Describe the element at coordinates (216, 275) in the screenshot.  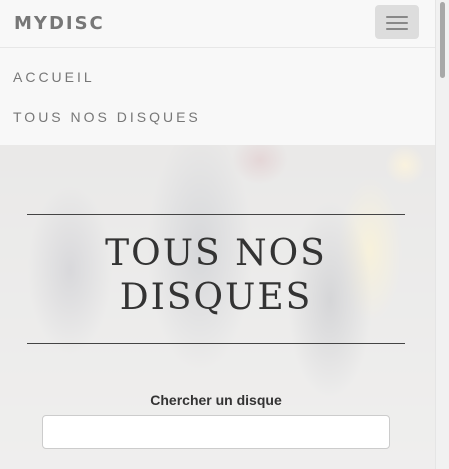
I see `page-title: TOUS NOS DISQUES` at that location.